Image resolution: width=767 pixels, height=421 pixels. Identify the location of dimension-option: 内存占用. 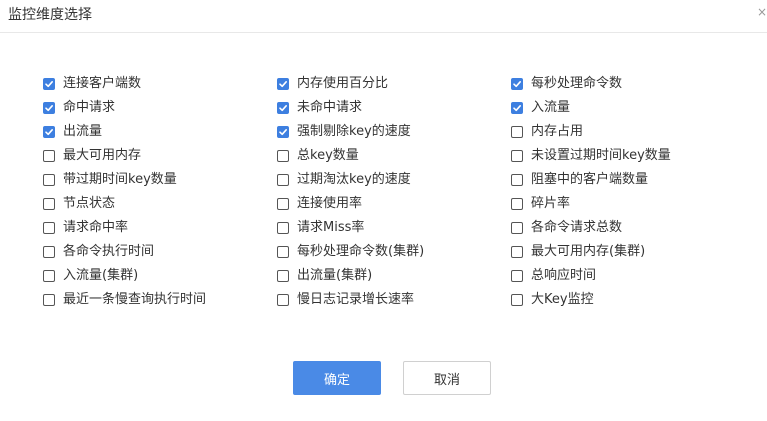
(627, 132).